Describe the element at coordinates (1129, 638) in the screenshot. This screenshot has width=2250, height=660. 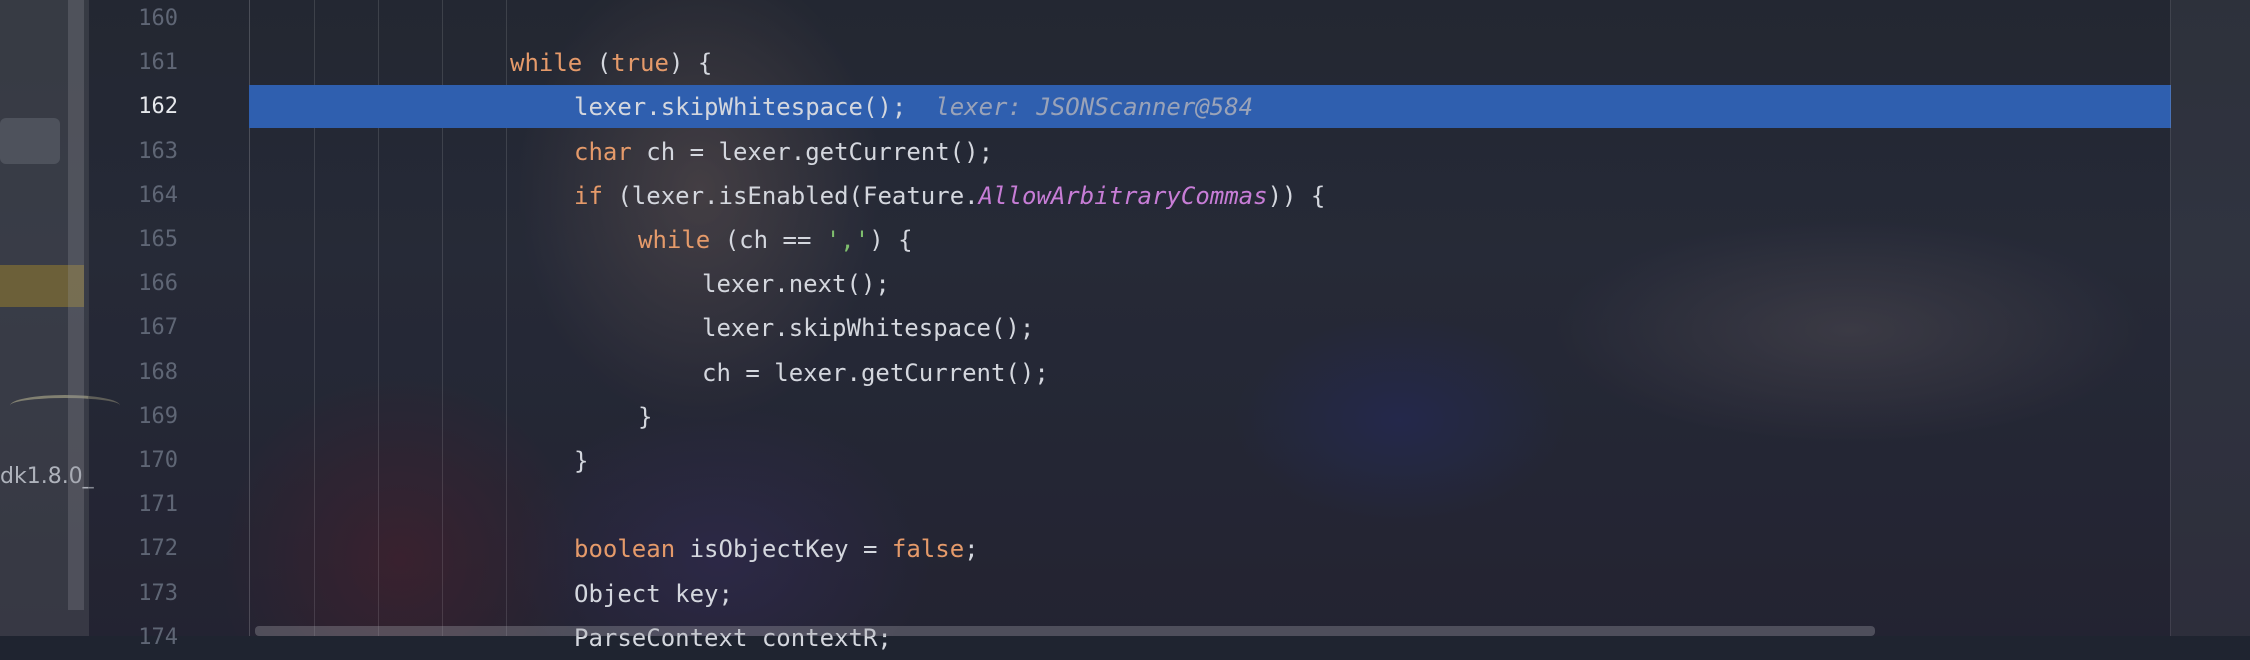
I see `code-line: 174 ParseContext contextR;` at that location.